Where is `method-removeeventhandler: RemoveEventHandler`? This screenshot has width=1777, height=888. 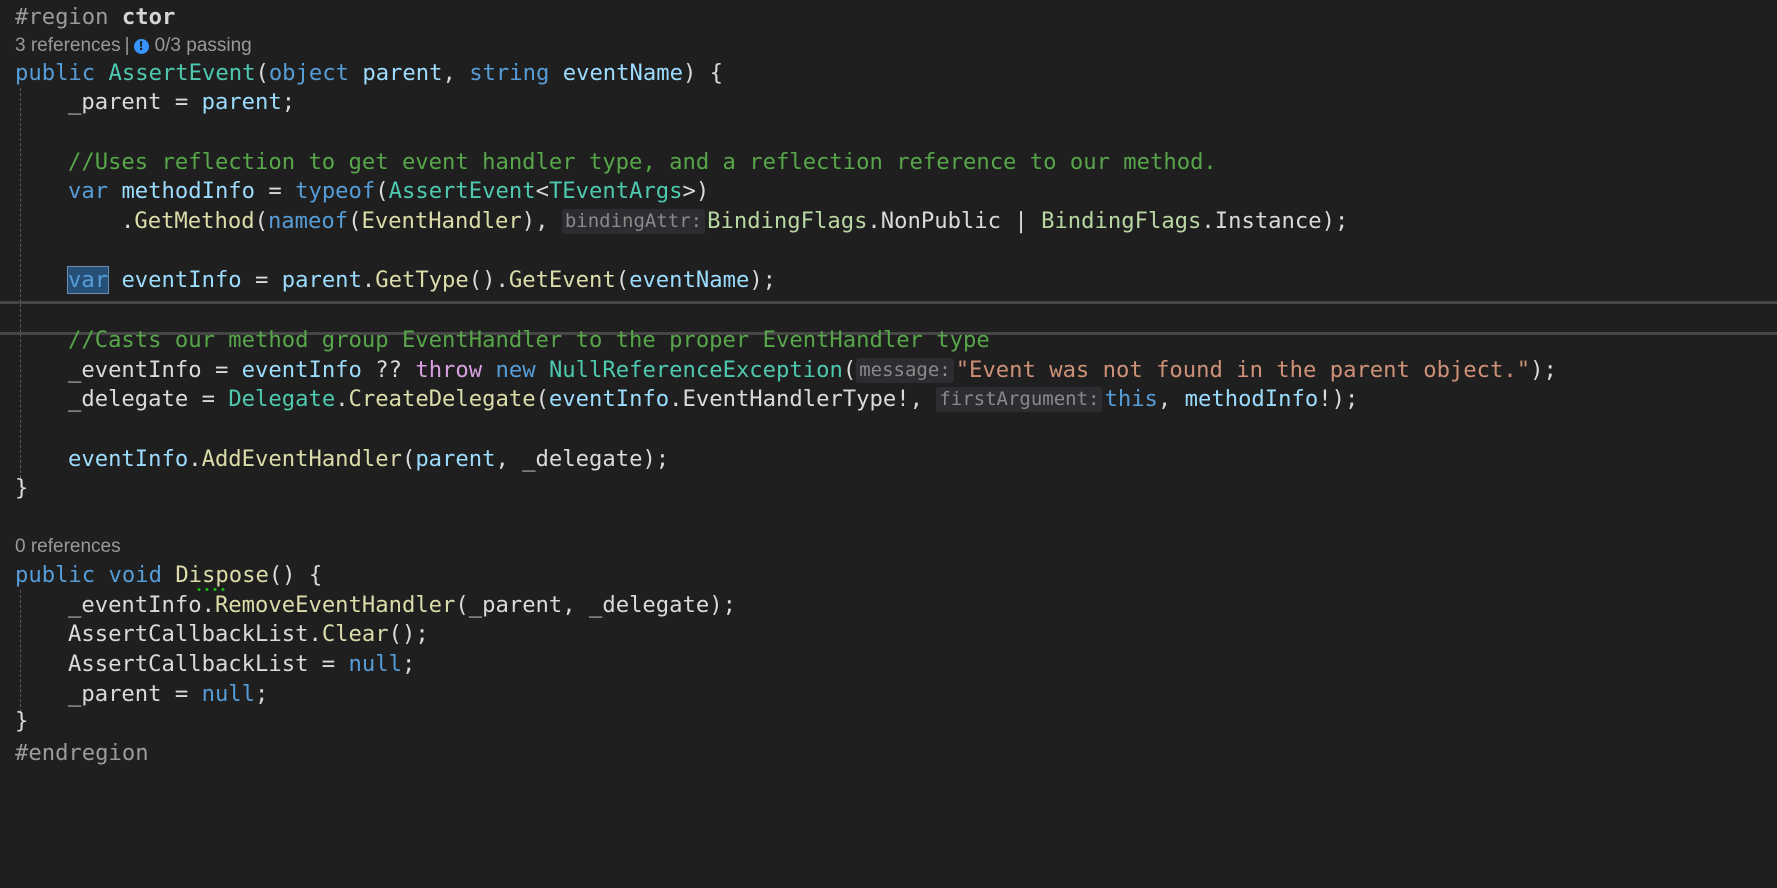
method-removeeventhandler: RemoveEventHandler is located at coordinates (335, 605).